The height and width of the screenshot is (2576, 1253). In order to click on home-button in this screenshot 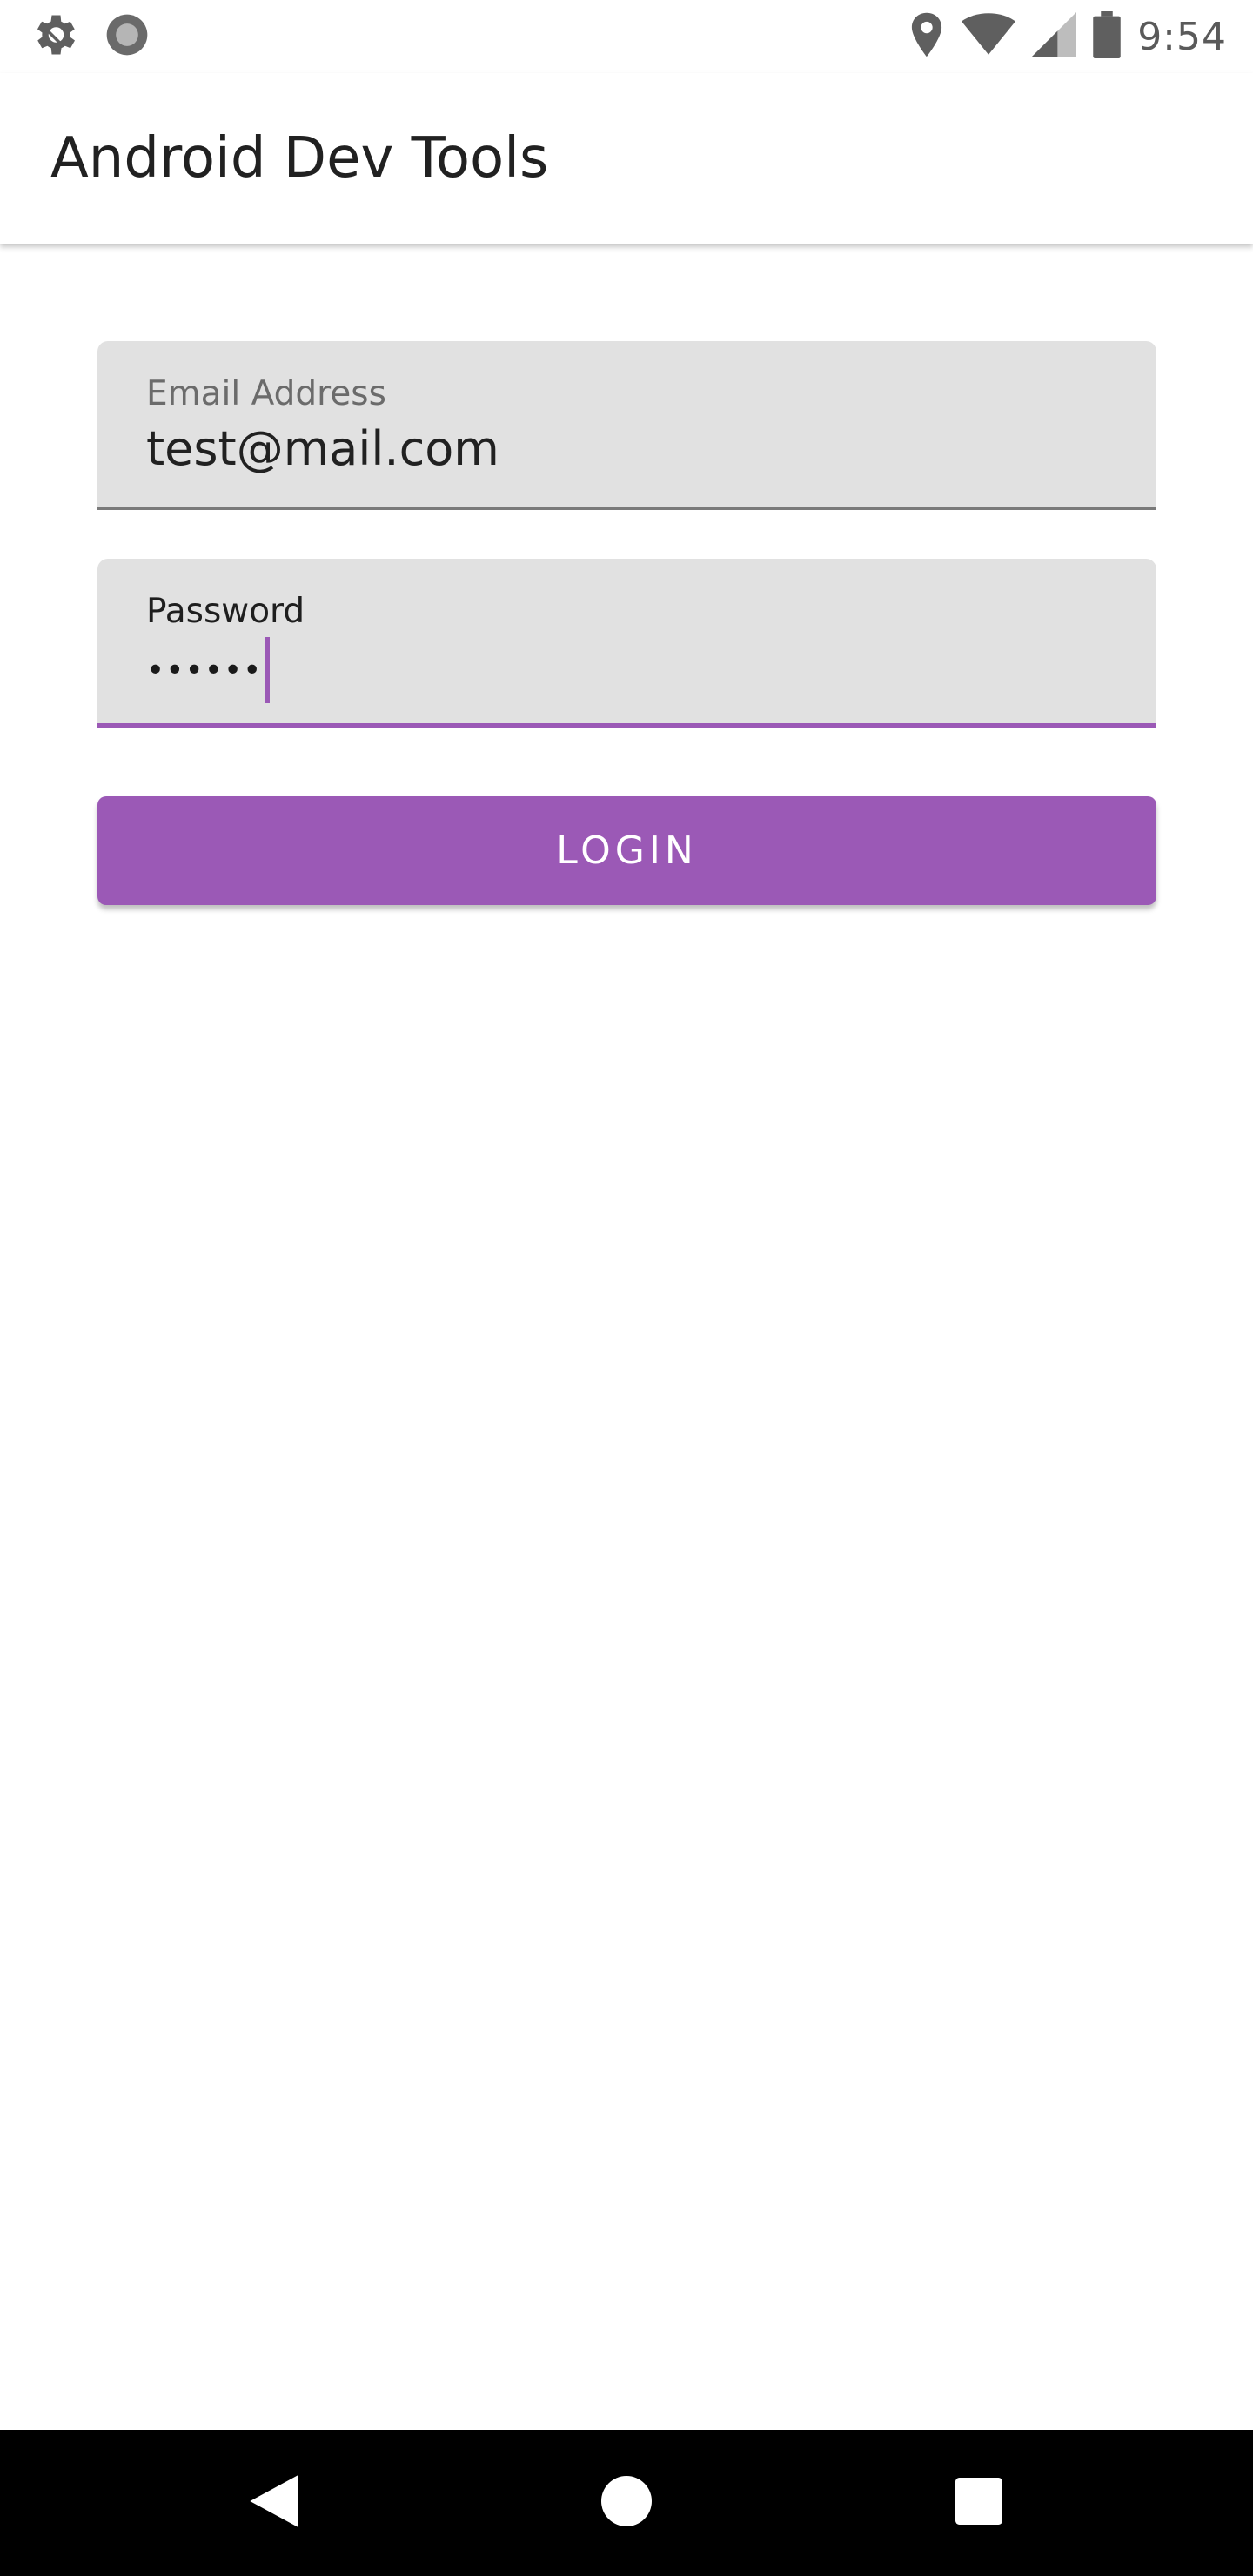, I will do `click(626, 2503)`.